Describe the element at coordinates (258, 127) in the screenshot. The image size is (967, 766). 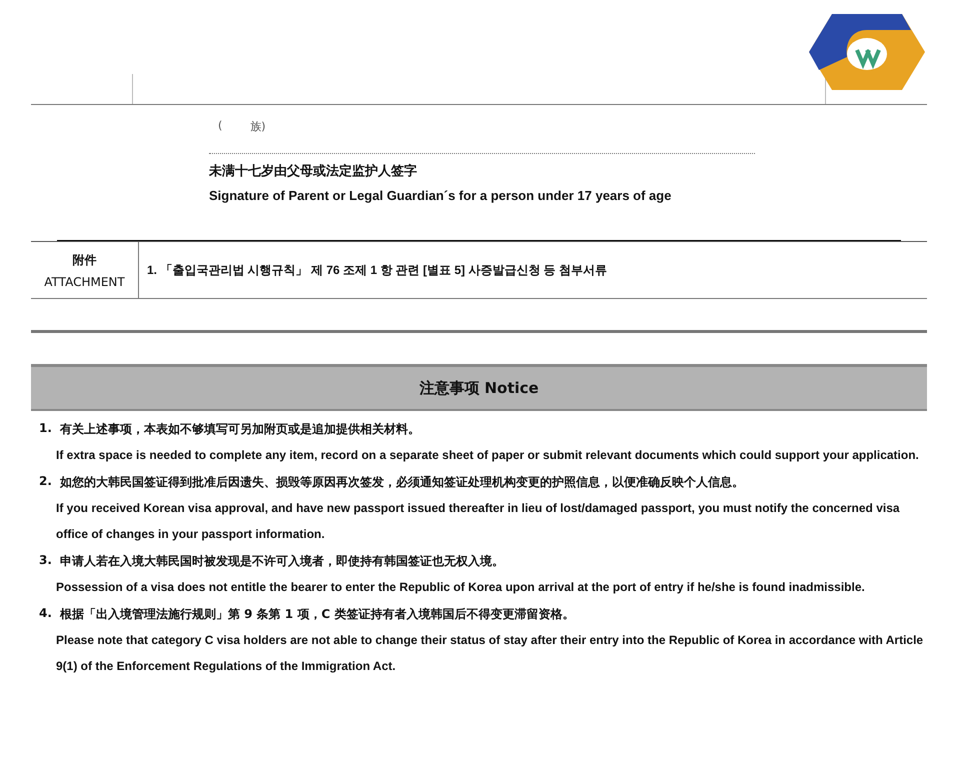
I see `fragment-text: 族)` at that location.